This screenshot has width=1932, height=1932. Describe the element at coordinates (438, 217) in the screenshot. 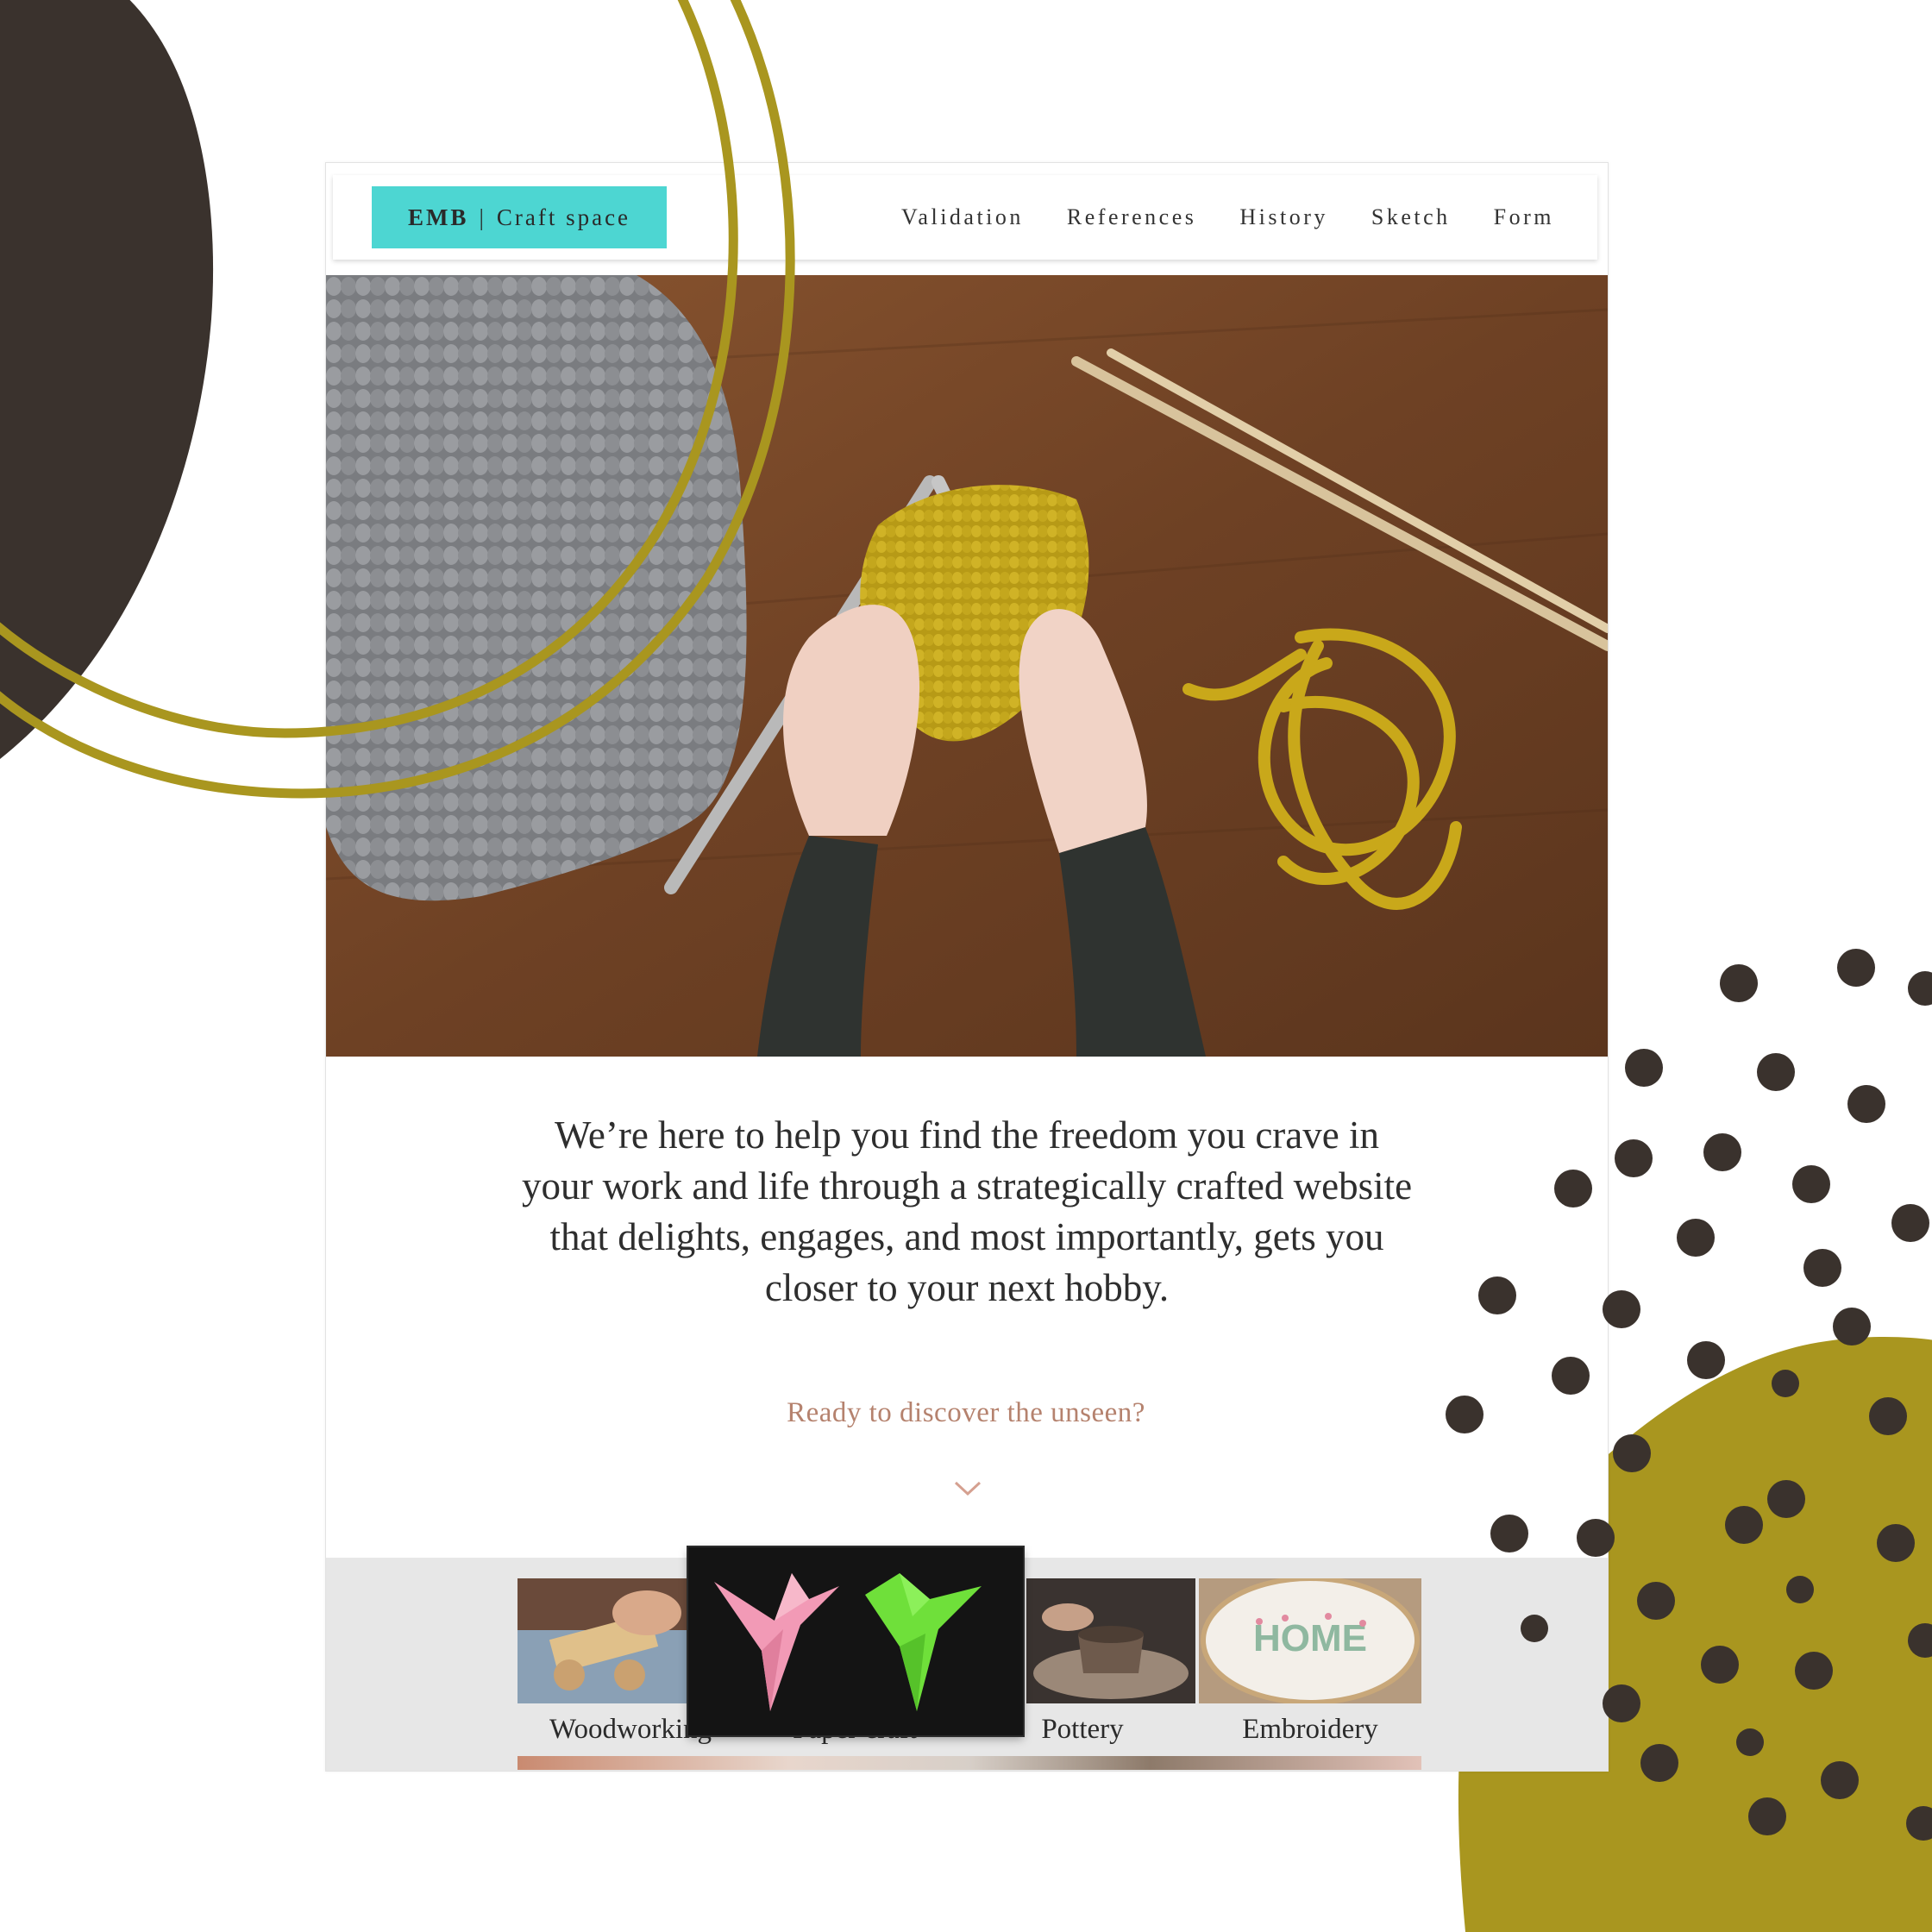

I see `logo-brand: EMB` at that location.